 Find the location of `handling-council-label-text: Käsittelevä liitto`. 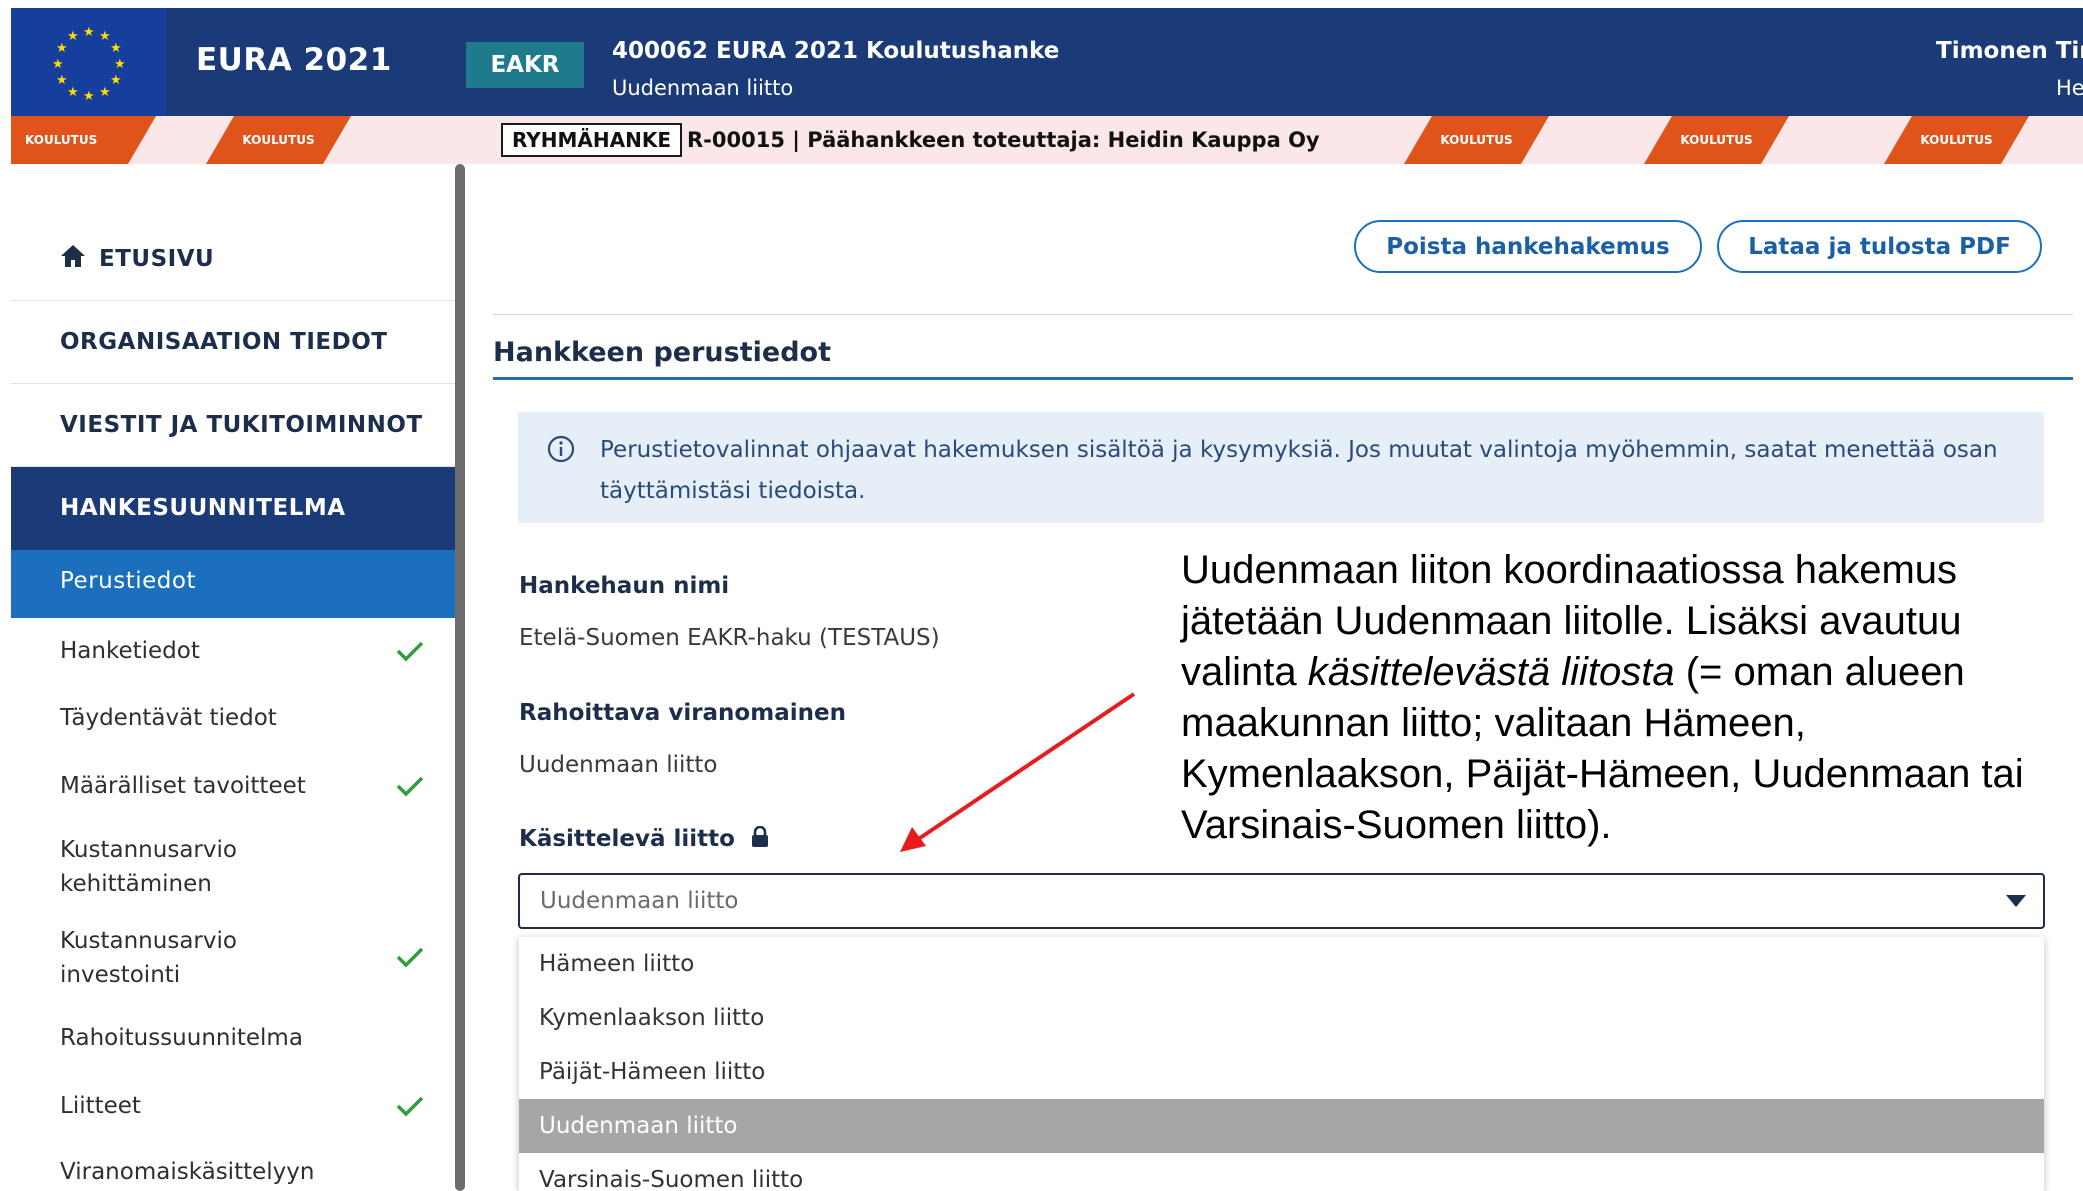

handling-council-label-text: Käsittelevä liitto is located at coordinates (627, 839).